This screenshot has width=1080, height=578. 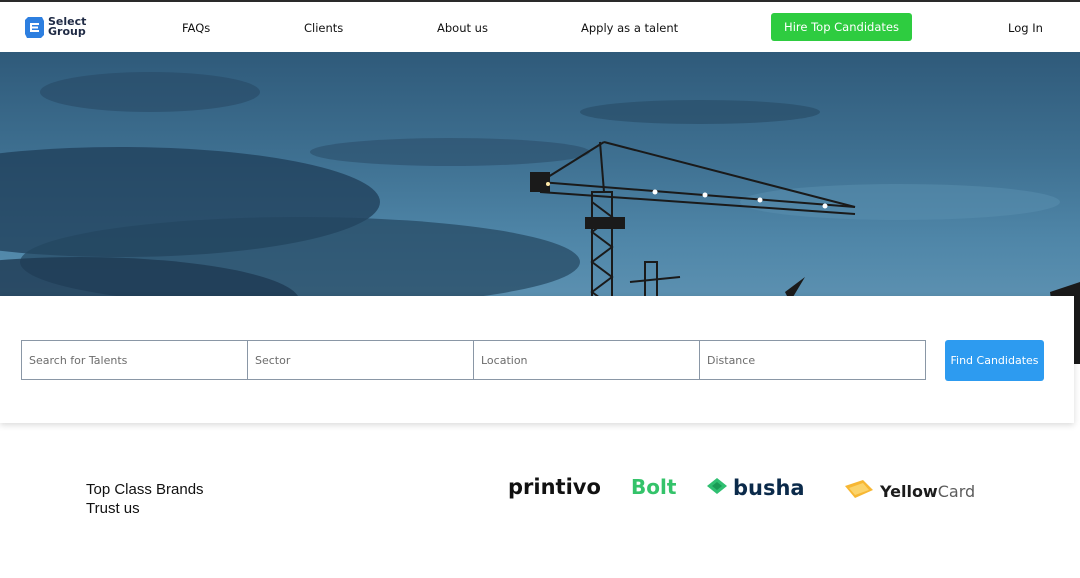 I want to click on logo-sub-text: Group, so click(x=67, y=31).